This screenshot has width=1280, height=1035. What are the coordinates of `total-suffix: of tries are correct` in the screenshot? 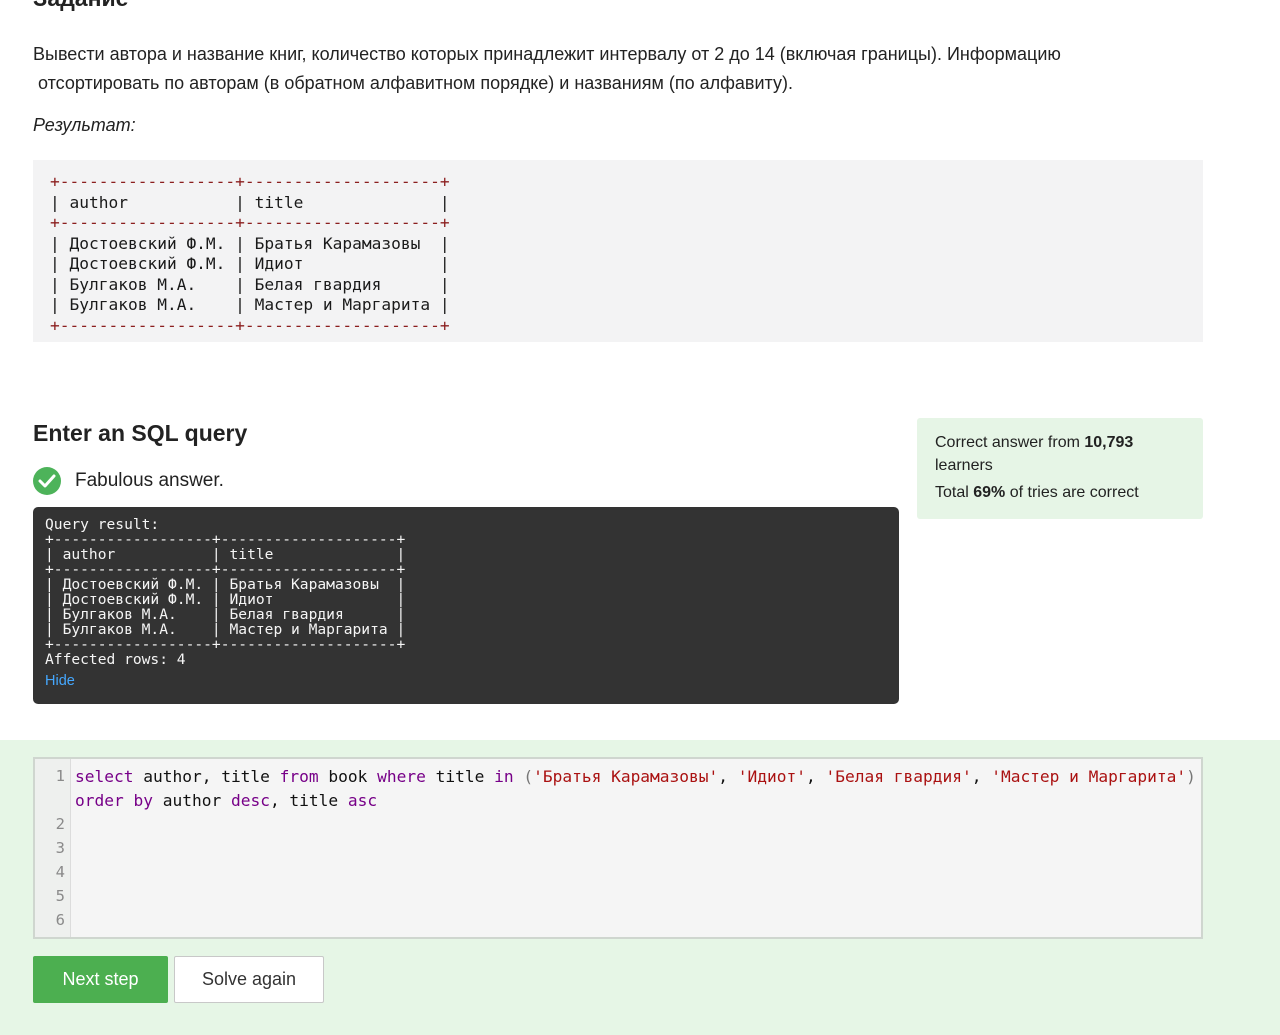 It's located at (1072, 492).